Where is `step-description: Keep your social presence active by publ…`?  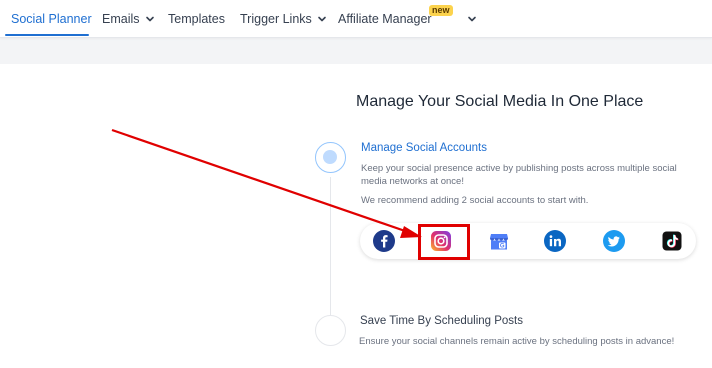 step-description: Keep your social presence active by publ… is located at coordinates (519, 175).